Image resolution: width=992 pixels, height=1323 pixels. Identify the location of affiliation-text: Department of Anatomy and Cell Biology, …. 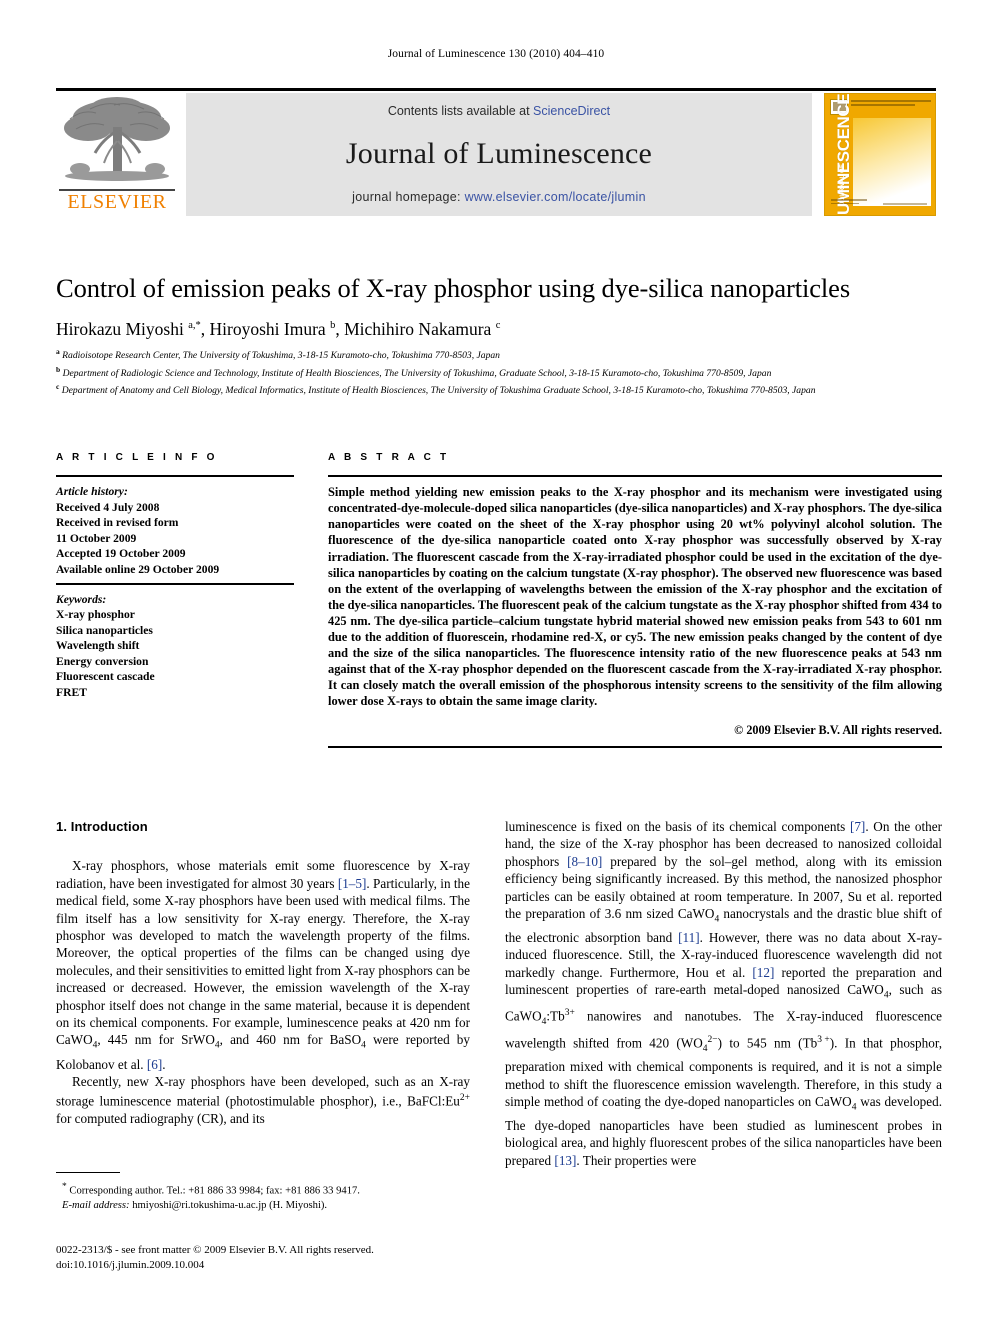
(438, 391).